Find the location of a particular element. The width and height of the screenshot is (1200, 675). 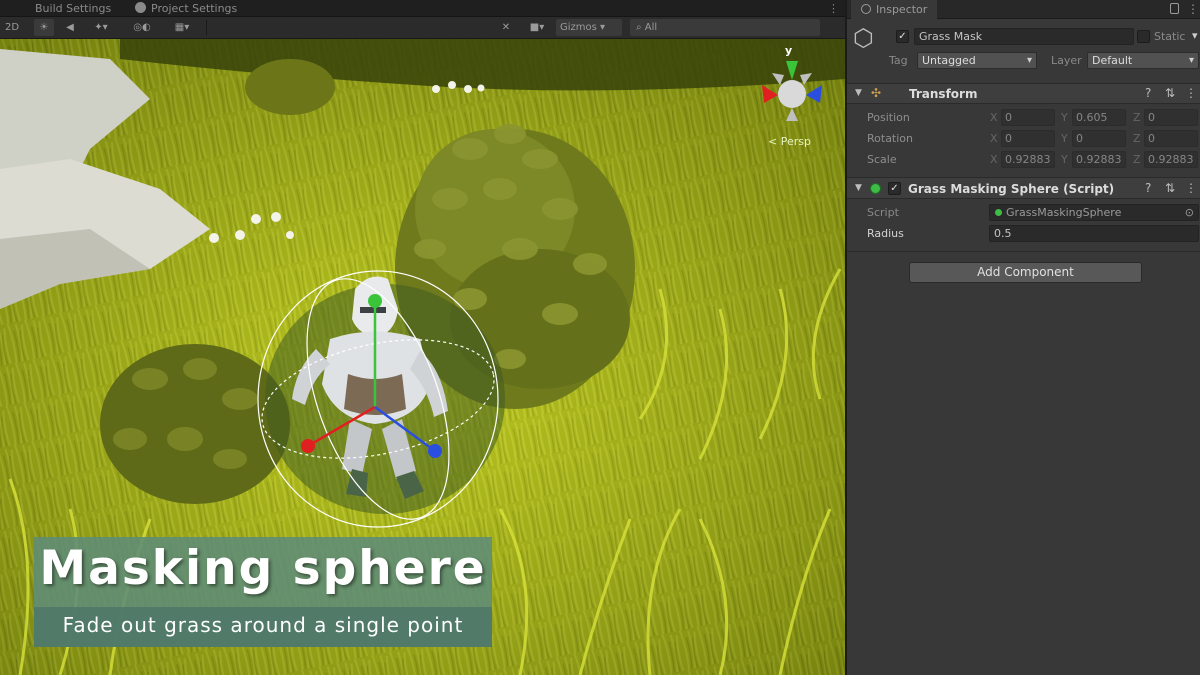

tag-dropdown: Untagged is located at coordinates (977, 60).